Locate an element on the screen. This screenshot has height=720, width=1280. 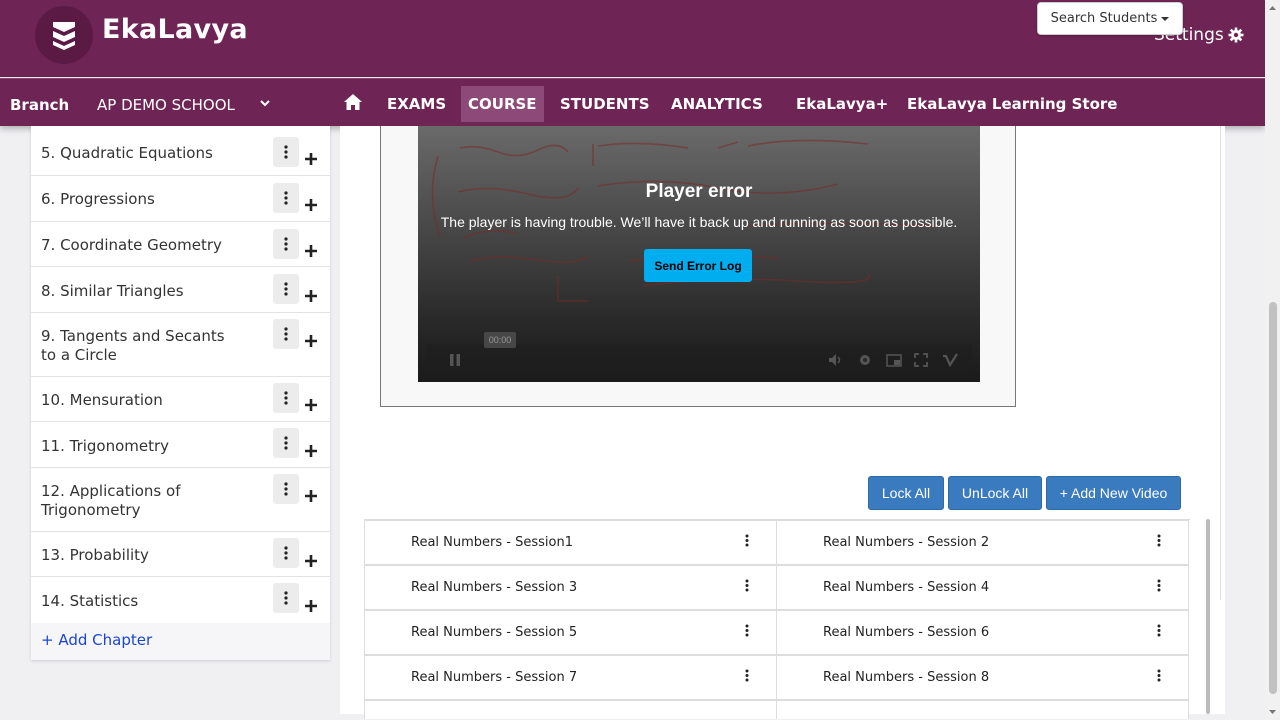
chapter-item: 7. Coordinate Geometry is located at coordinates (180, 244).